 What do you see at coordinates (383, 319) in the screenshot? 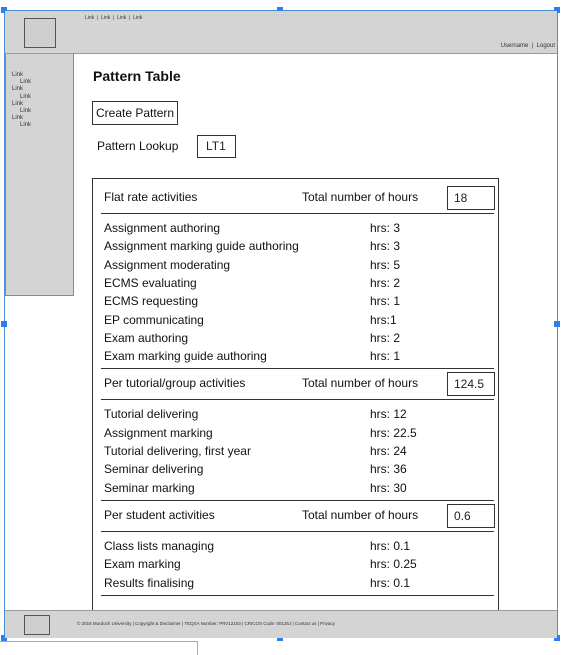
I see `activity-hours: hrs:1` at bounding box center [383, 319].